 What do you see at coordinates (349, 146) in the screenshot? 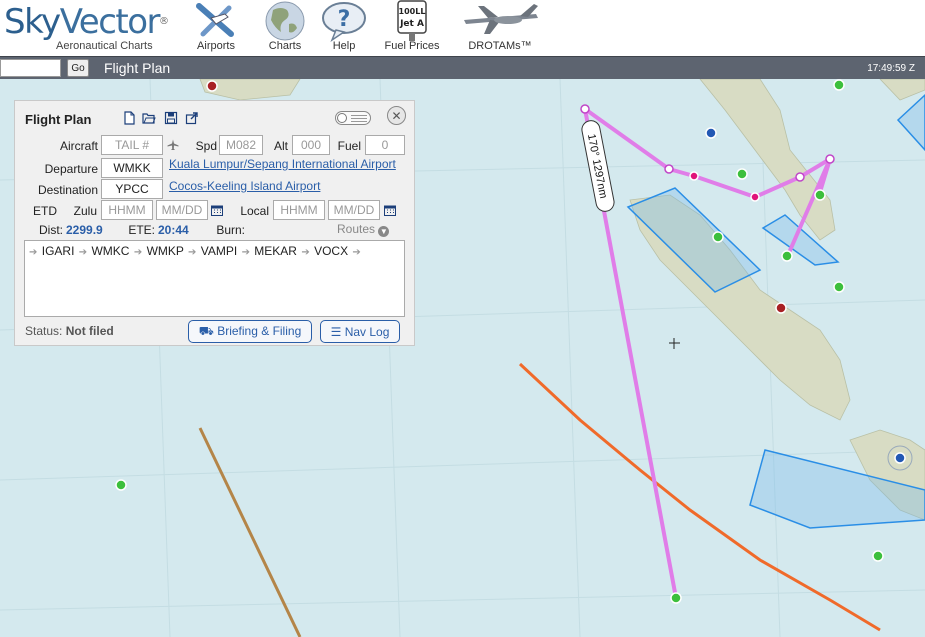
I see `fuel-label: Fuel` at bounding box center [349, 146].